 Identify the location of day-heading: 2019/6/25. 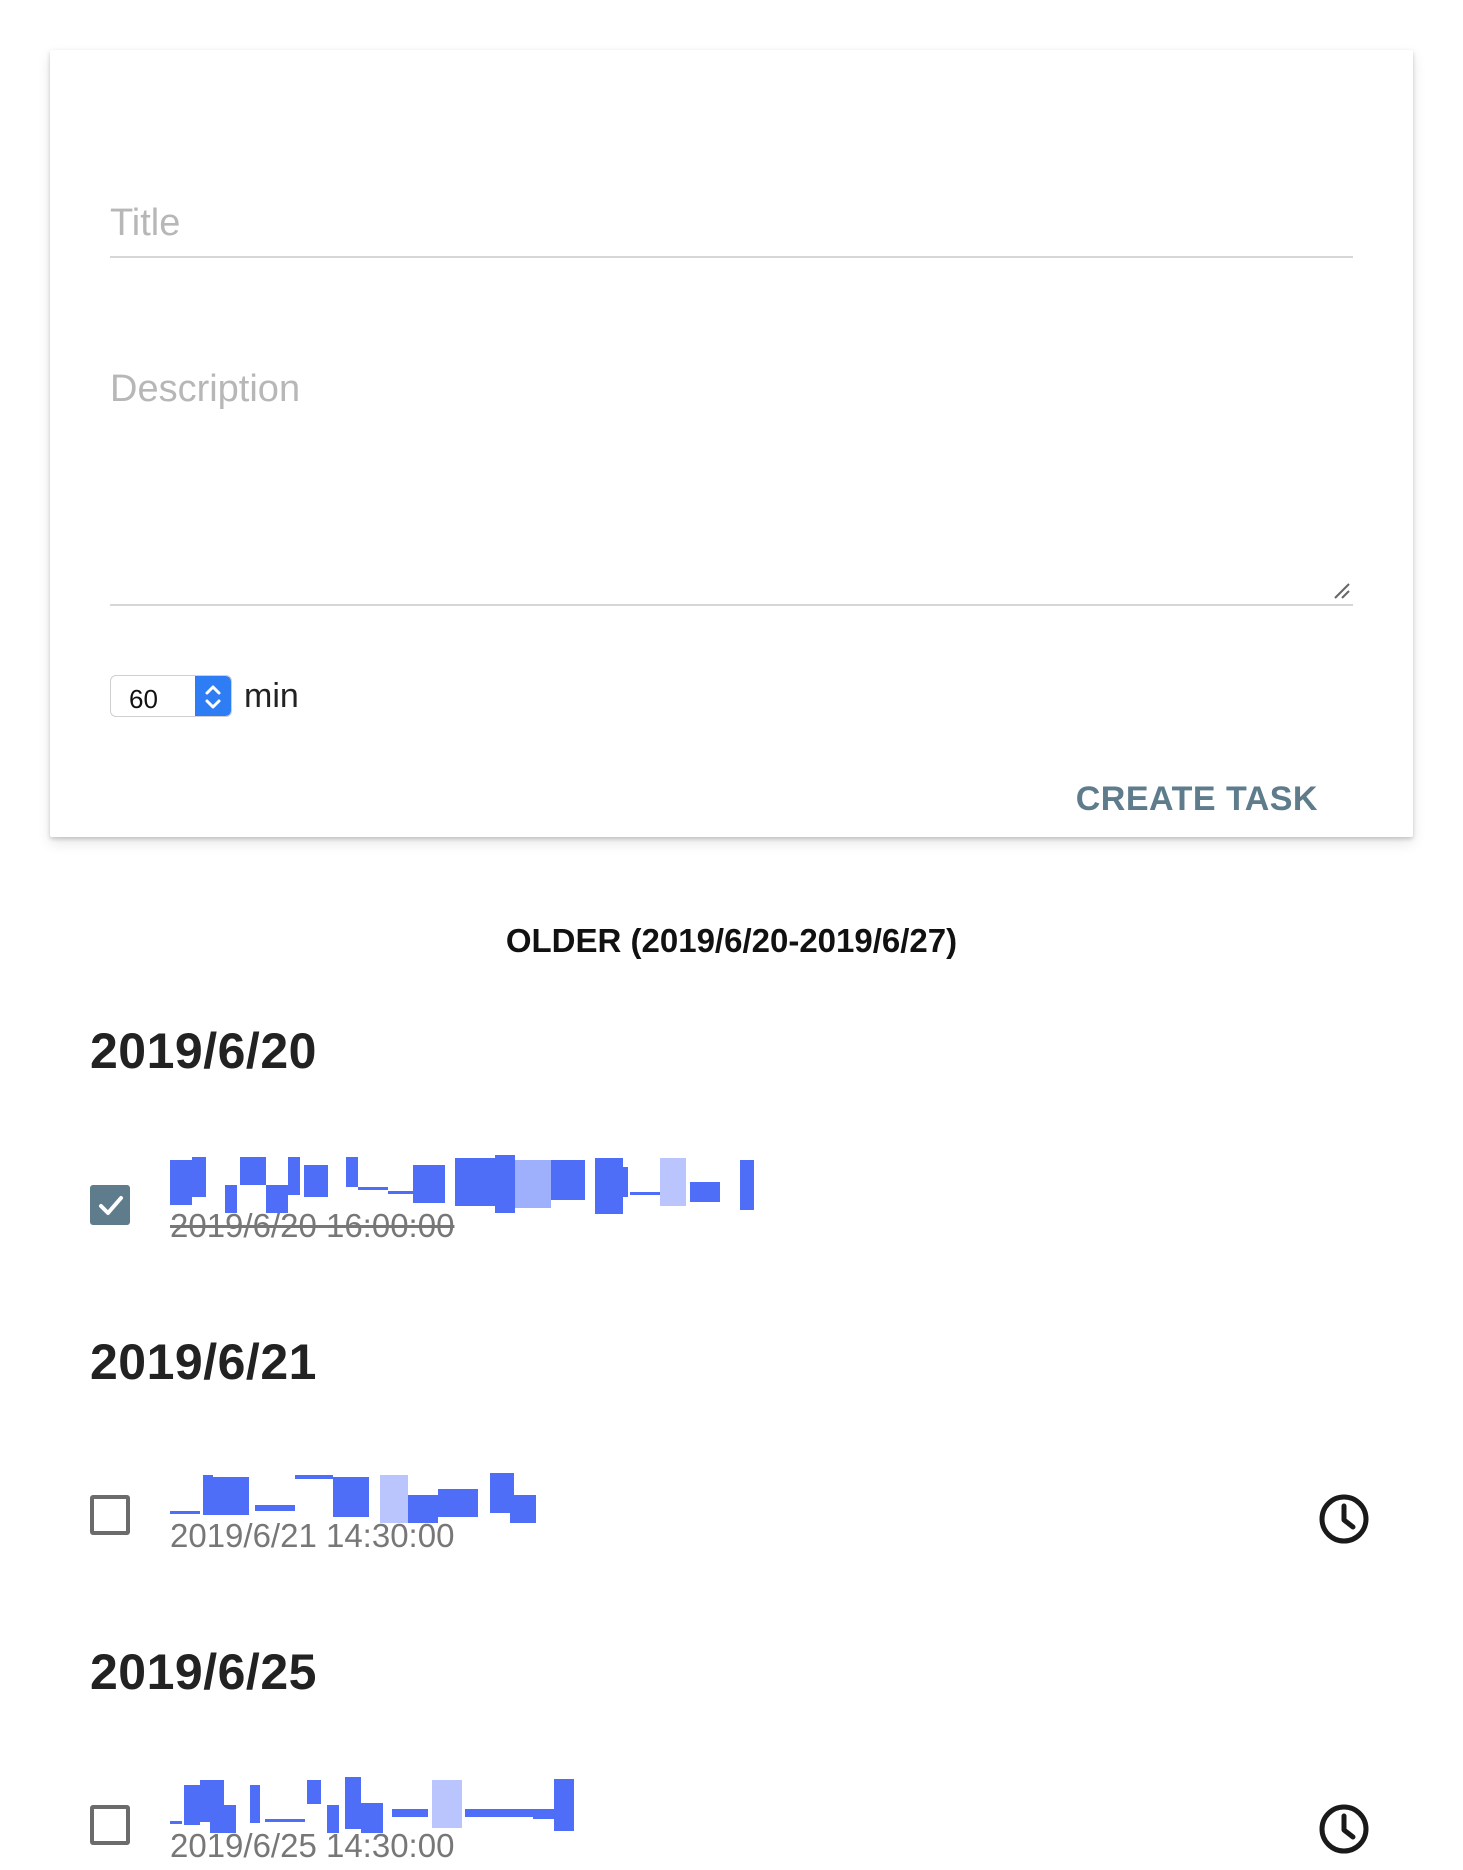
(203, 1672).